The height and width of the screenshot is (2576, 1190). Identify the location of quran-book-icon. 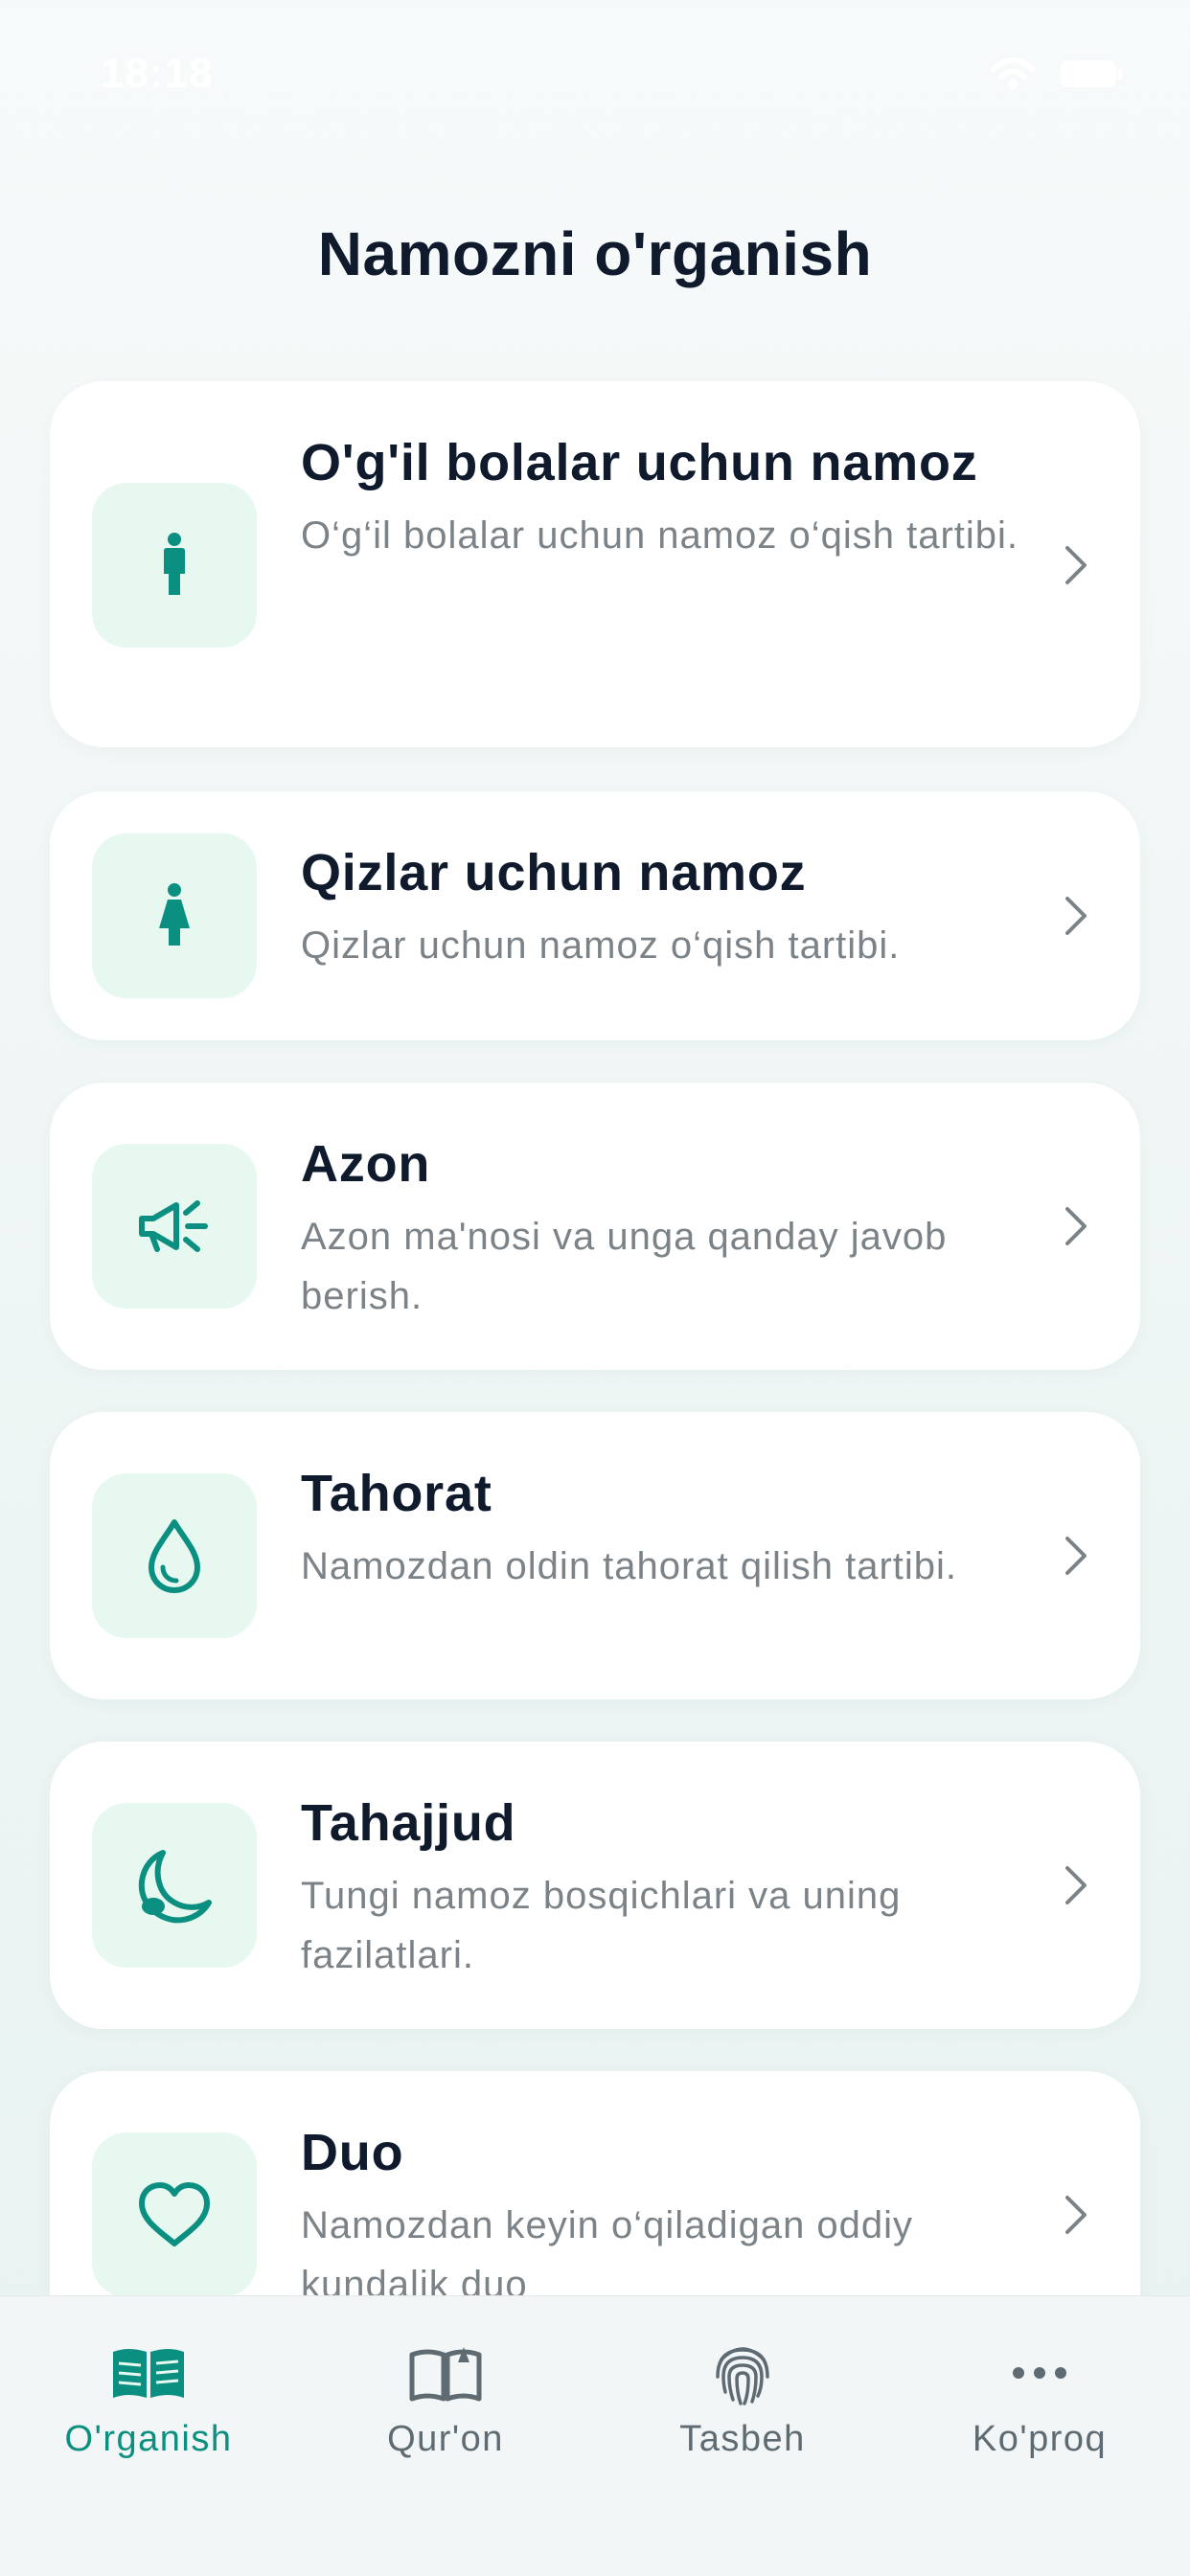
(445, 2375).